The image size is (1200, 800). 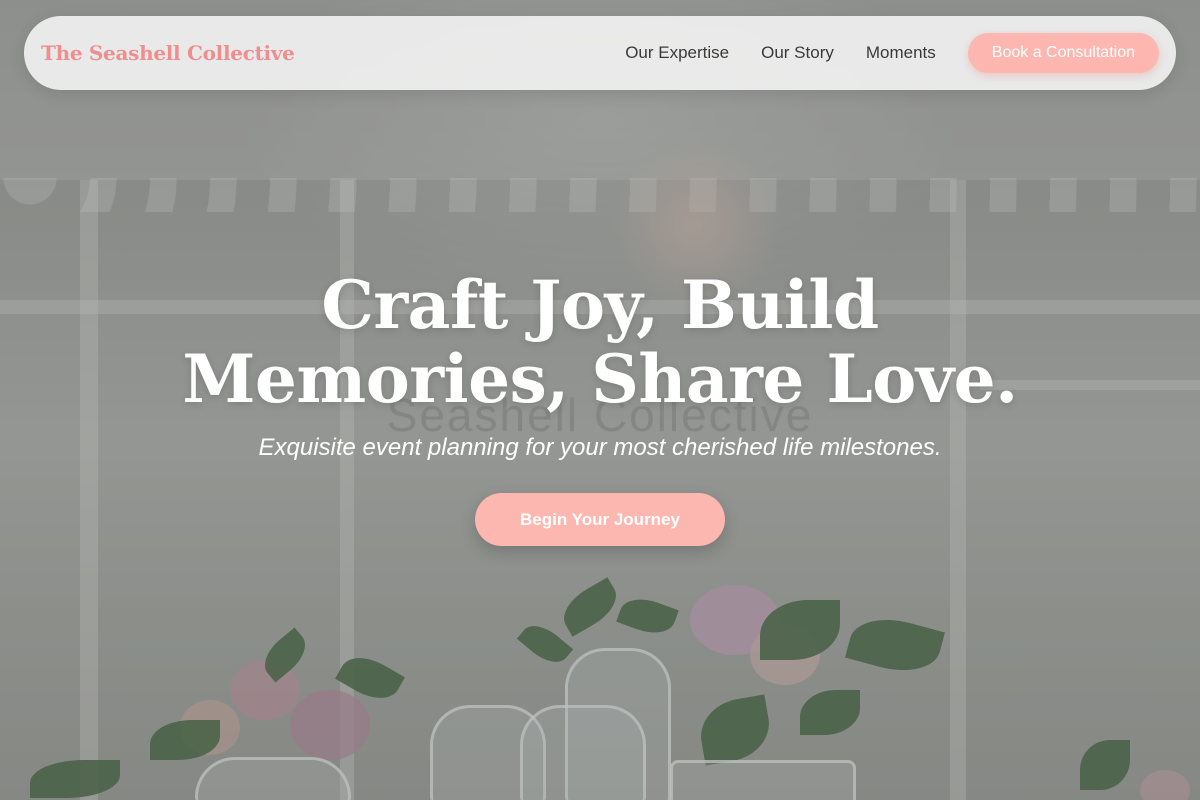 What do you see at coordinates (600, 519) in the screenshot?
I see `begin-journey-button: Begin Your Journey` at bounding box center [600, 519].